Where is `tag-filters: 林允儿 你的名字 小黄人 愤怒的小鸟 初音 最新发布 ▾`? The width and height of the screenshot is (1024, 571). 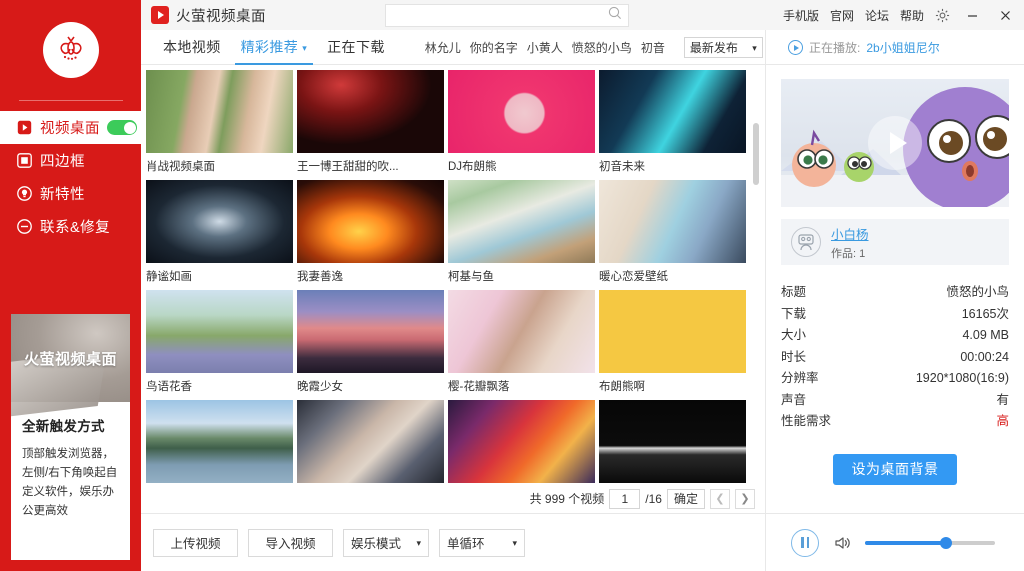 tag-filters: 林允儿 你的名字 小黄人 愤怒的小鸟 初音 最新发布 ▾ is located at coordinates (594, 47).